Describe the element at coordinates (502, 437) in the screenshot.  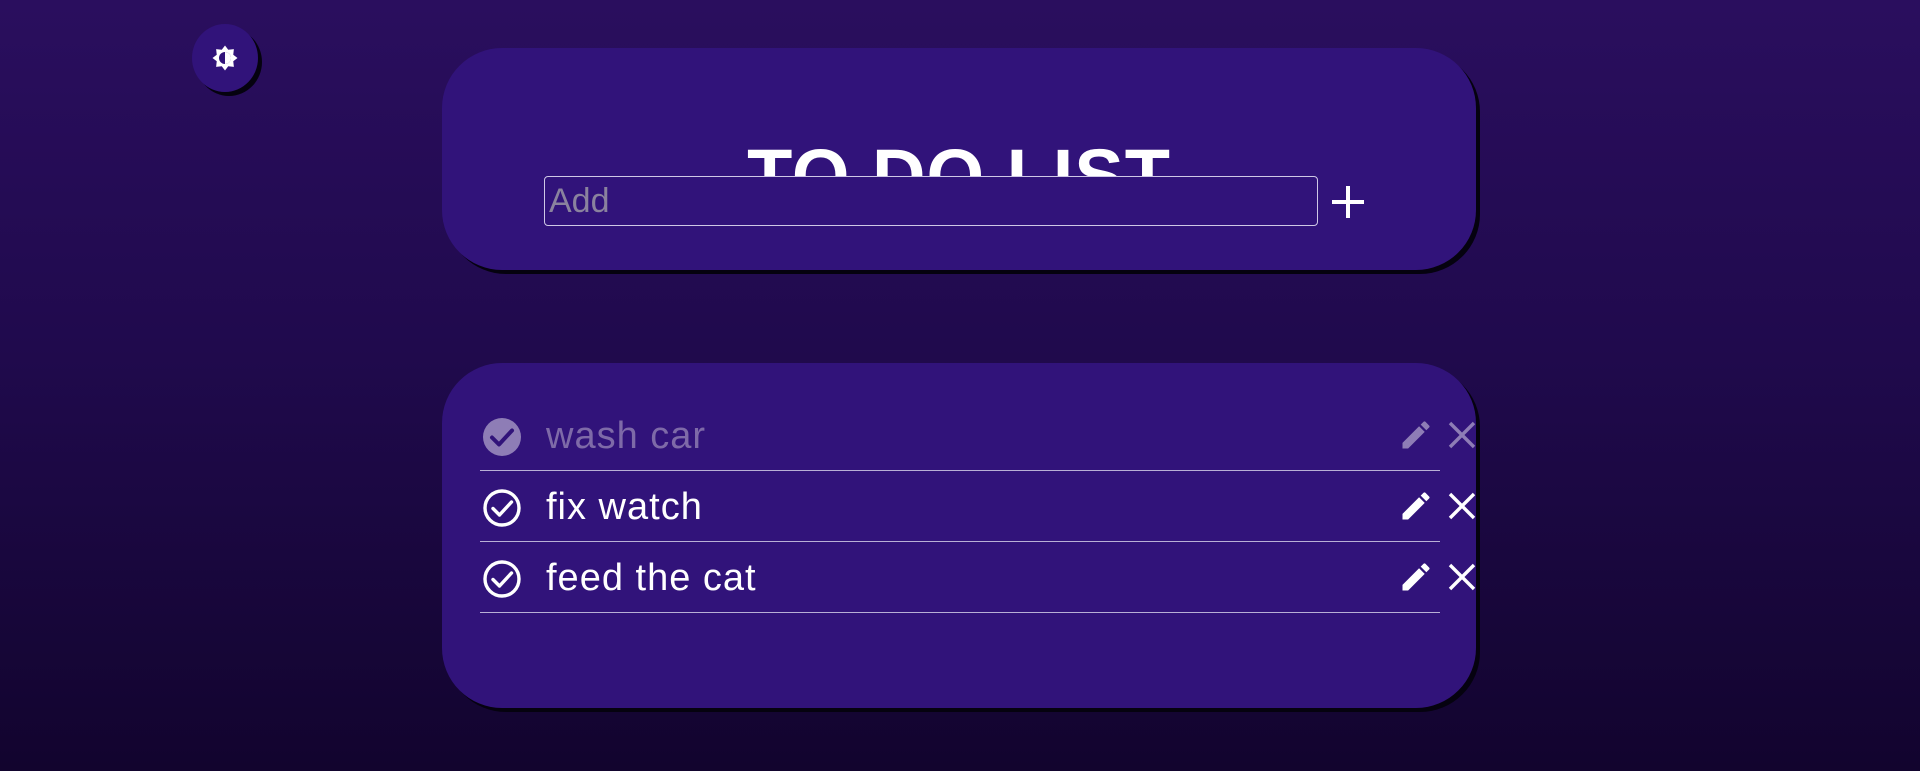
I see `check-circle-filled-icon` at that location.